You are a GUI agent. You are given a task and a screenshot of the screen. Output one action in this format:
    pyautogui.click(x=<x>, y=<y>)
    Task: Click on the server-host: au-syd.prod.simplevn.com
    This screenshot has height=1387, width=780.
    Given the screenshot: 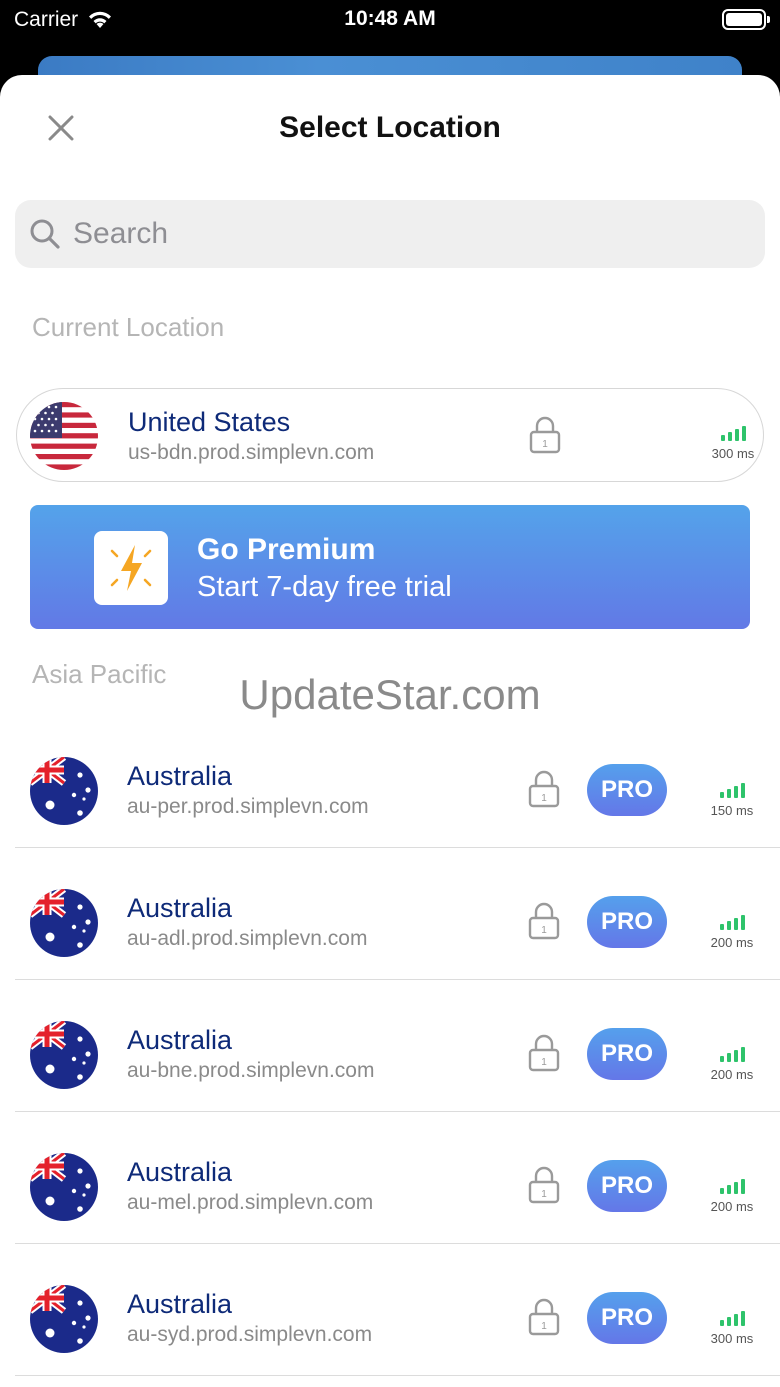 What is the action you would take?
    pyautogui.click(x=250, y=1334)
    